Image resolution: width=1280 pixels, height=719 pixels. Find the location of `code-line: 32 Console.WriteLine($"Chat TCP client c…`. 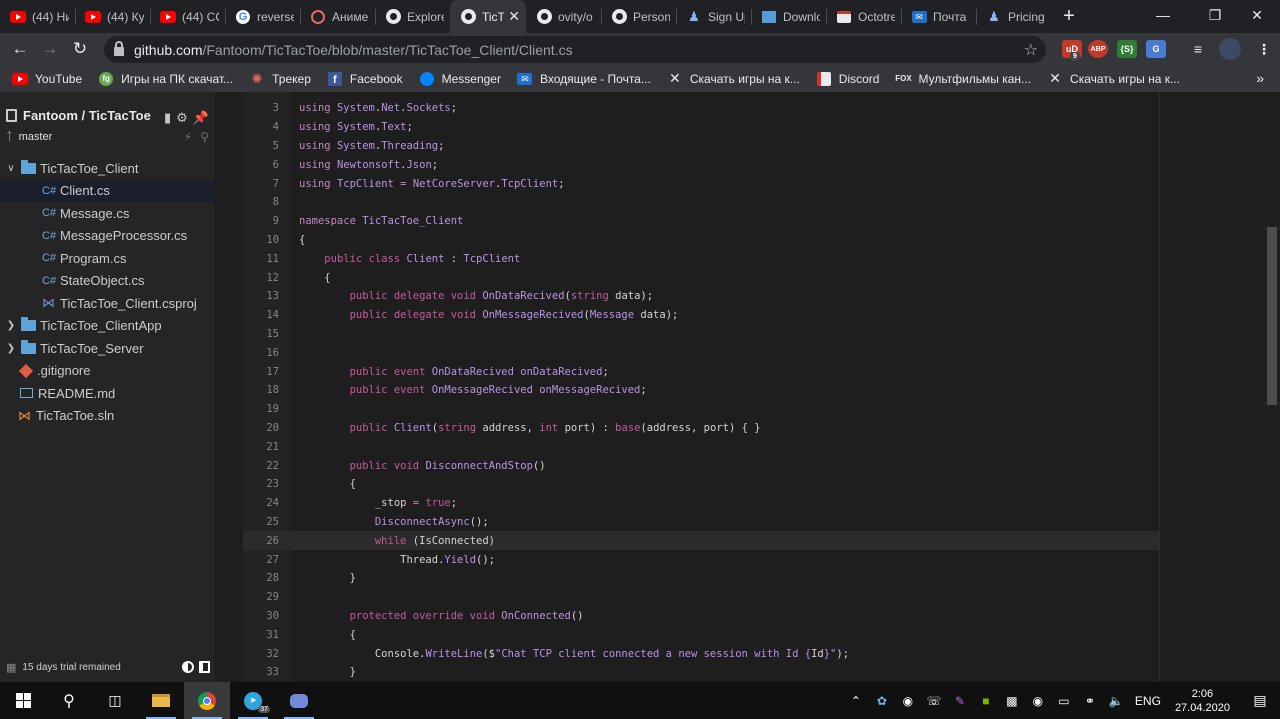

code-line: 32 Console.WriteLine($"Chat TCP client c… is located at coordinates (701, 653).